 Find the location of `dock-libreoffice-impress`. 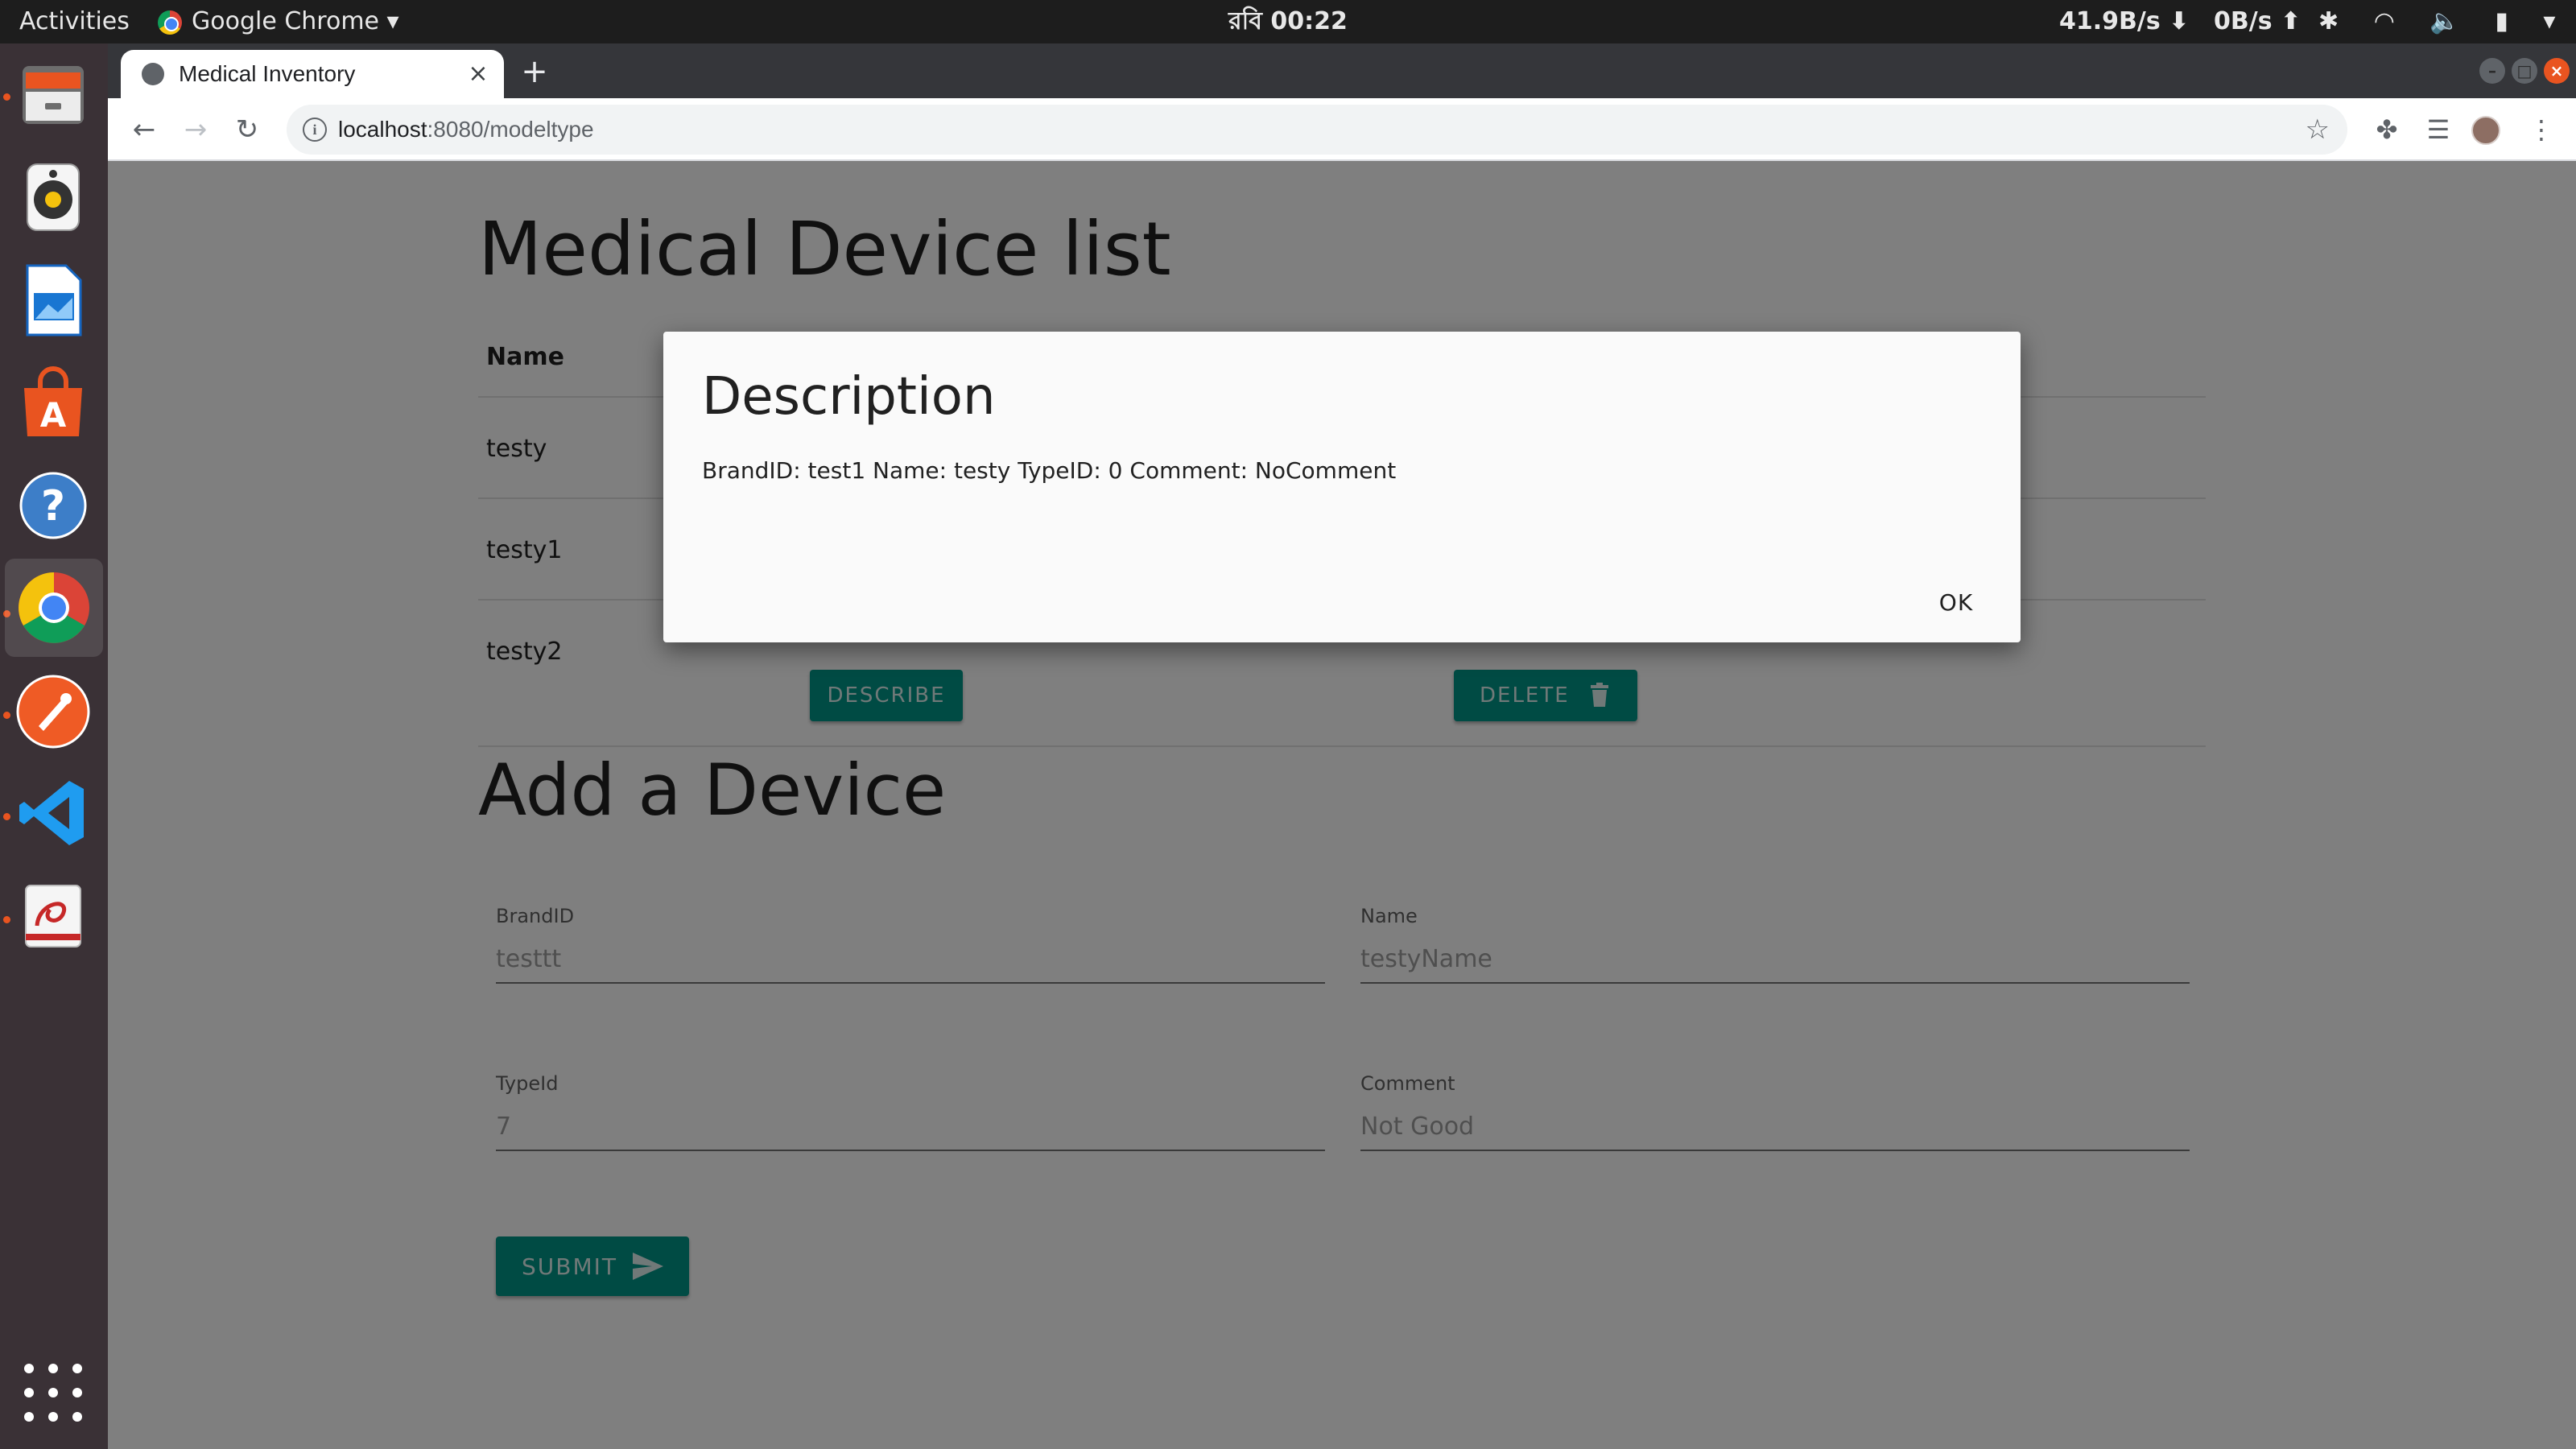

dock-libreoffice-impress is located at coordinates (53, 299).